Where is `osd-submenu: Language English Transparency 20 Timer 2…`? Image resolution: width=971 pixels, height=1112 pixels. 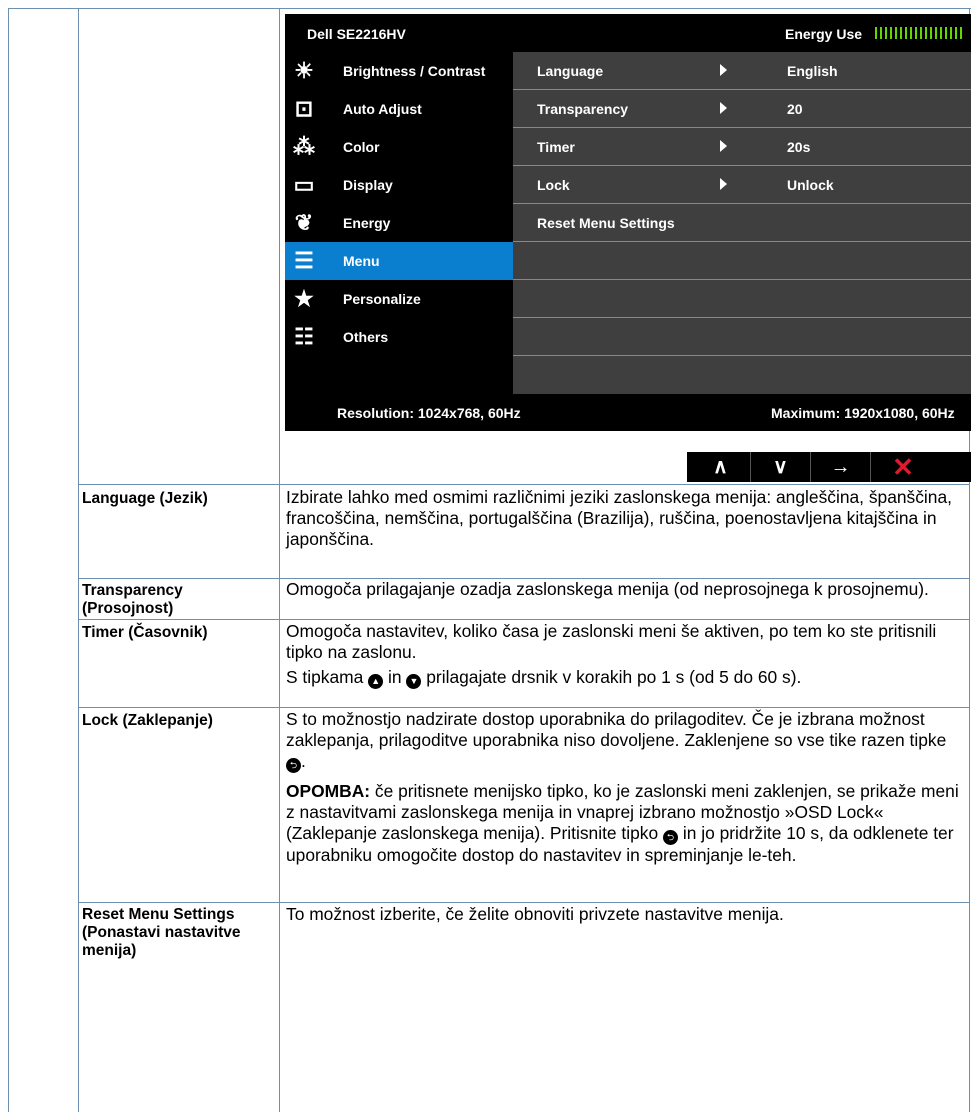 osd-submenu: Language English Transparency 20 Timer 2… is located at coordinates (742, 223).